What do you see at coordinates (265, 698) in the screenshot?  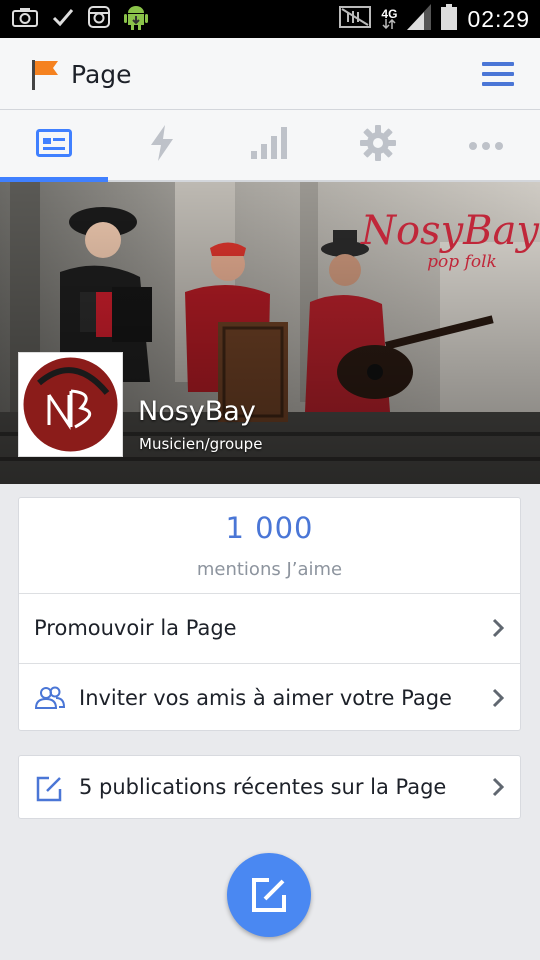 I see `invite-friends-label: Inviter vos amis à aimer votre Page` at bounding box center [265, 698].